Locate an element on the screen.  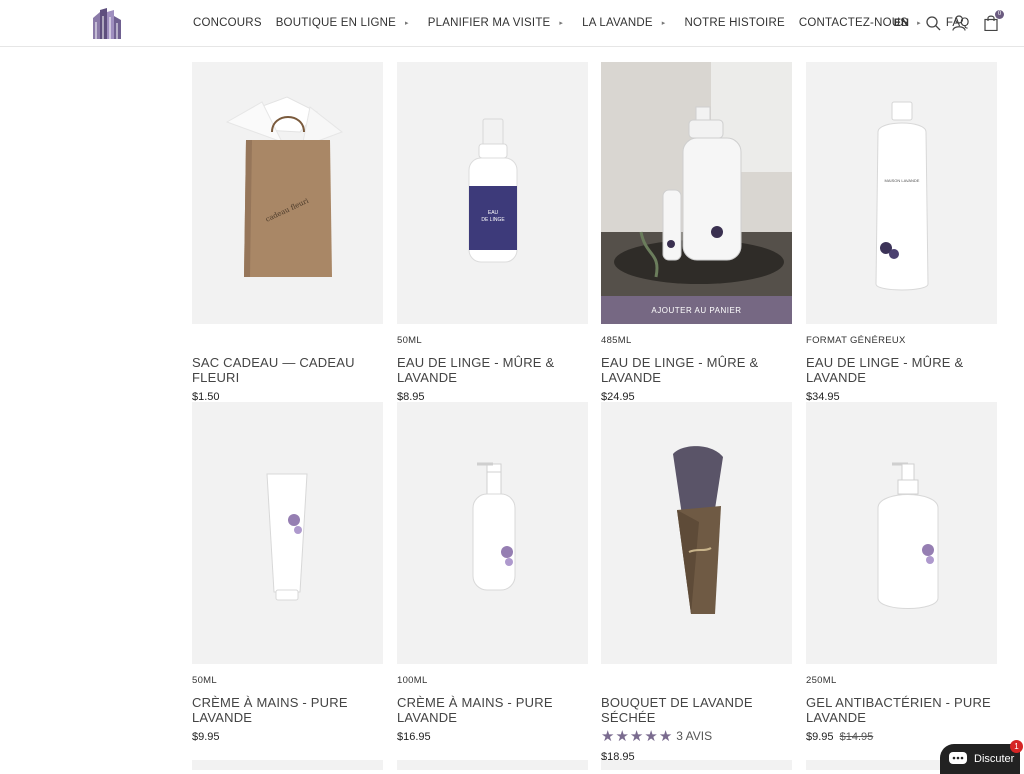
rating-stars: ★ ★ ★ ★ ★ 3 AVIS is located at coordinates (696, 736).